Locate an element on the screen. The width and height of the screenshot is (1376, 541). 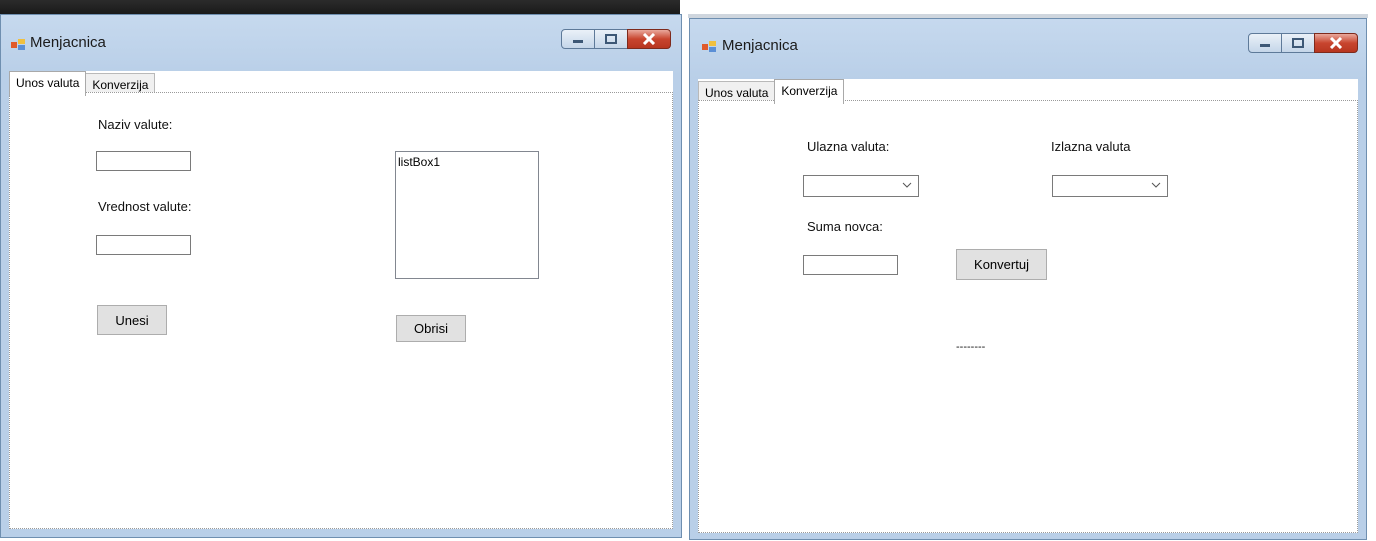
vrednost-valute-label: Vrednost valute: is located at coordinates (145, 206).